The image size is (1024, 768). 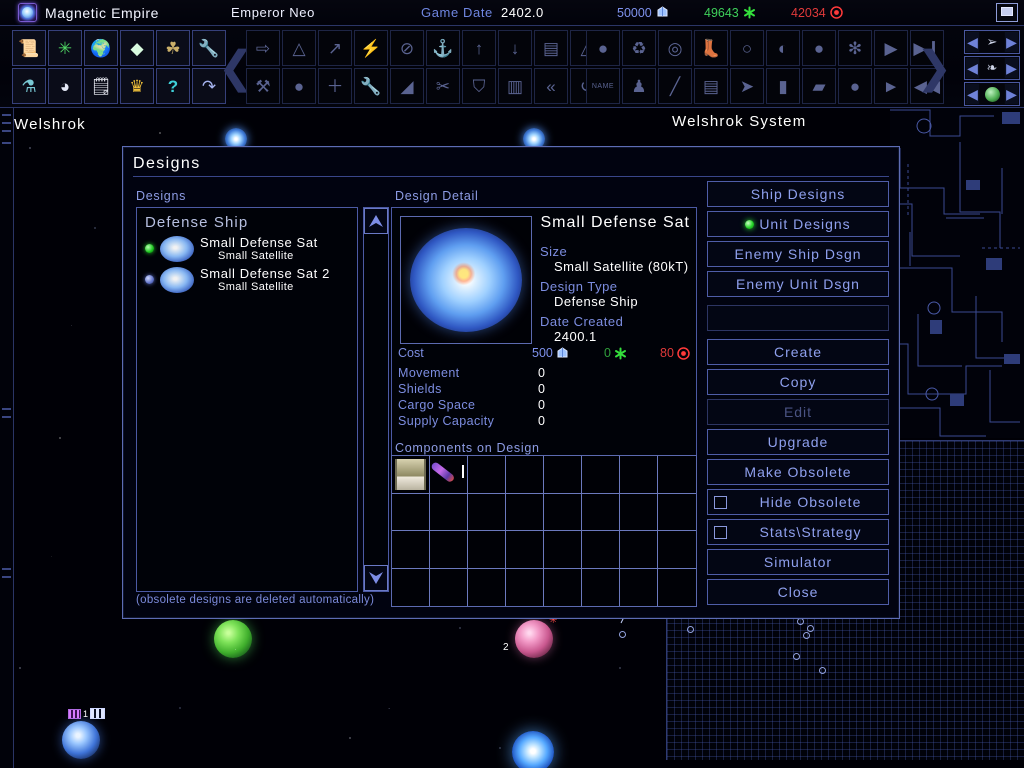 I want to click on tab-ship-designs: Ship Designs, so click(x=798, y=194).